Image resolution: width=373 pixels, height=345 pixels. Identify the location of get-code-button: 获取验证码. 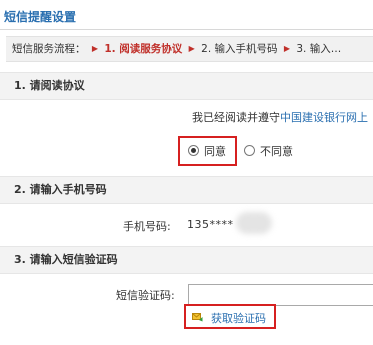
(230, 316).